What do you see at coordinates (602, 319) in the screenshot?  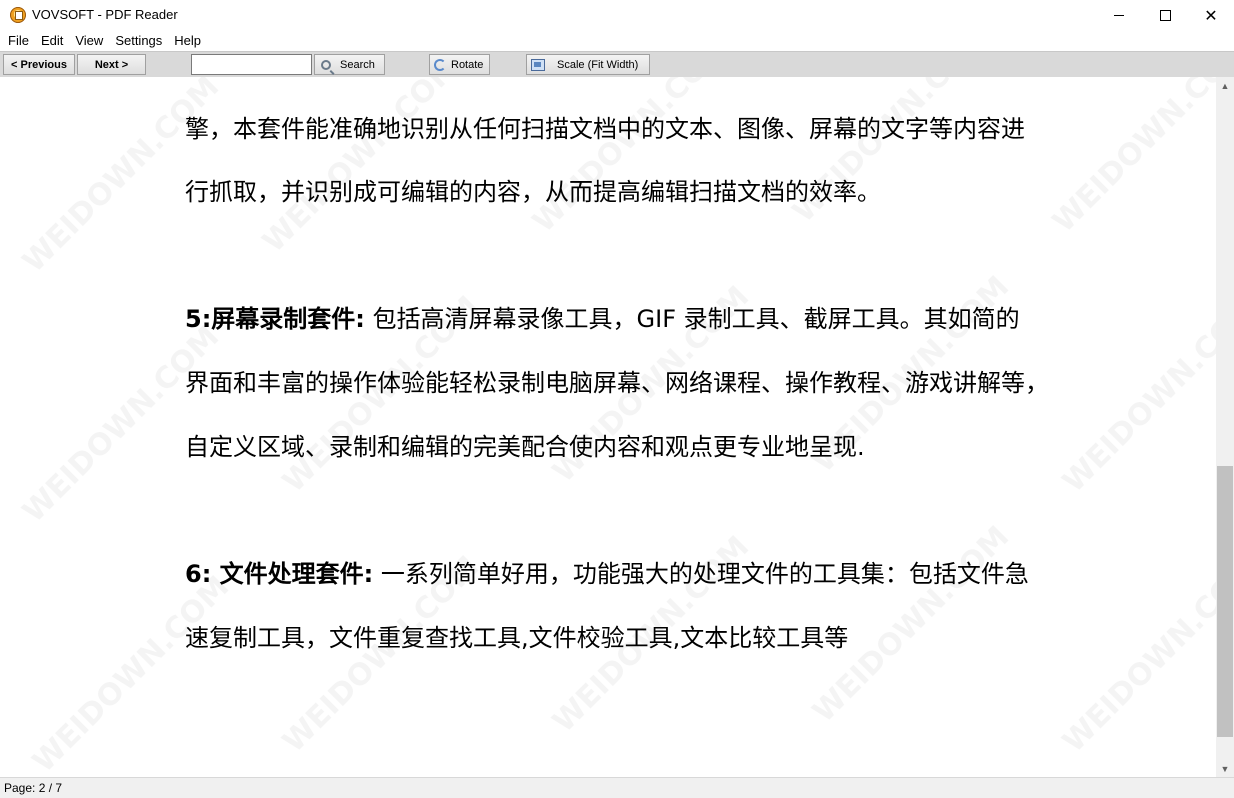 I see `document-text-line: 5:屏幕录制套件: 包括高清屏幕录像工具，GIF 录制工具、截屏工具。其如简的` at bounding box center [602, 319].